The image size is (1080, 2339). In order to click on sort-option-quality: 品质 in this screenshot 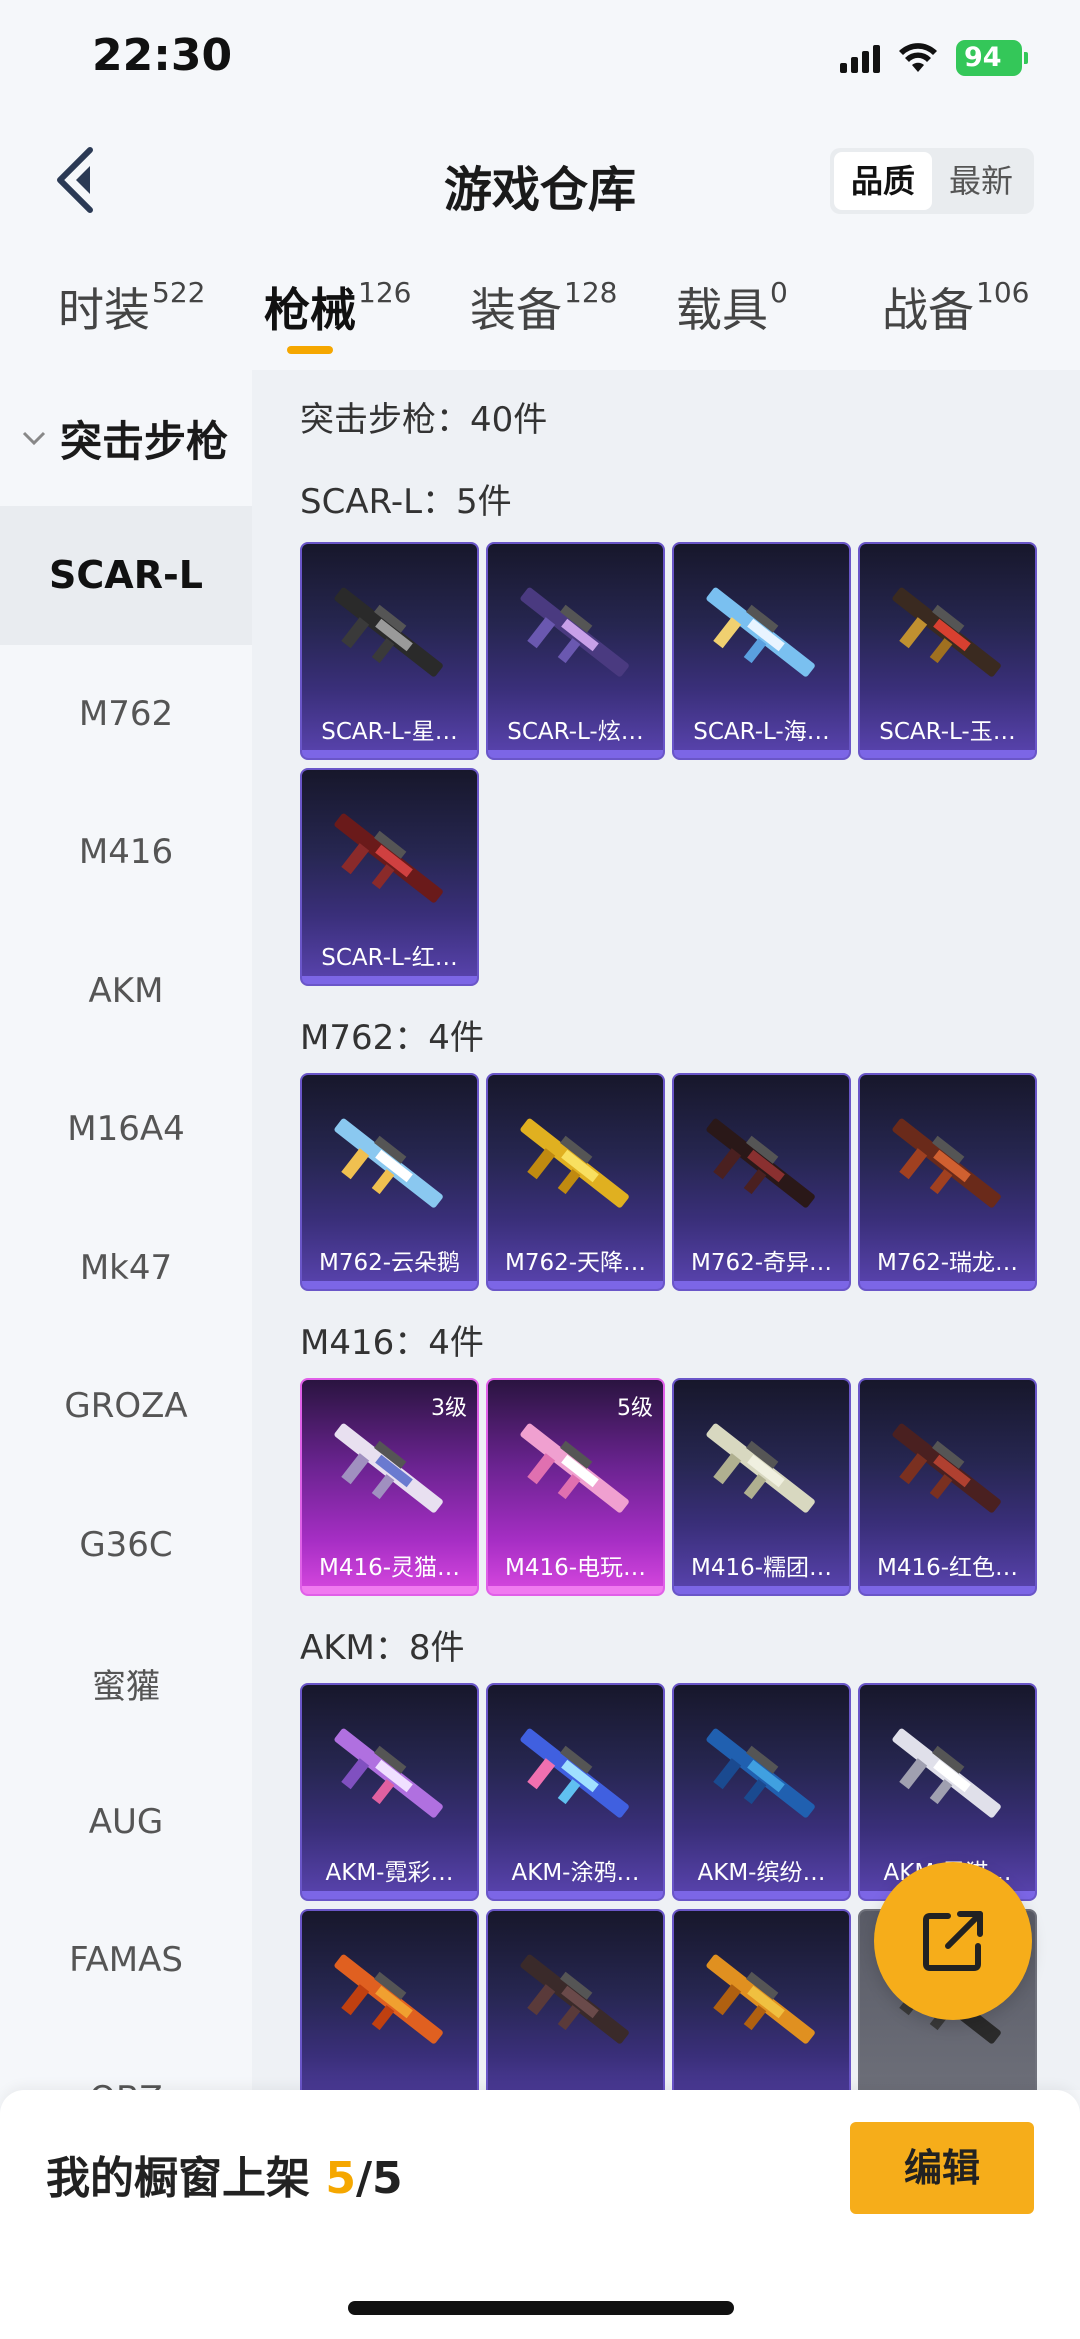, I will do `click(883, 181)`.